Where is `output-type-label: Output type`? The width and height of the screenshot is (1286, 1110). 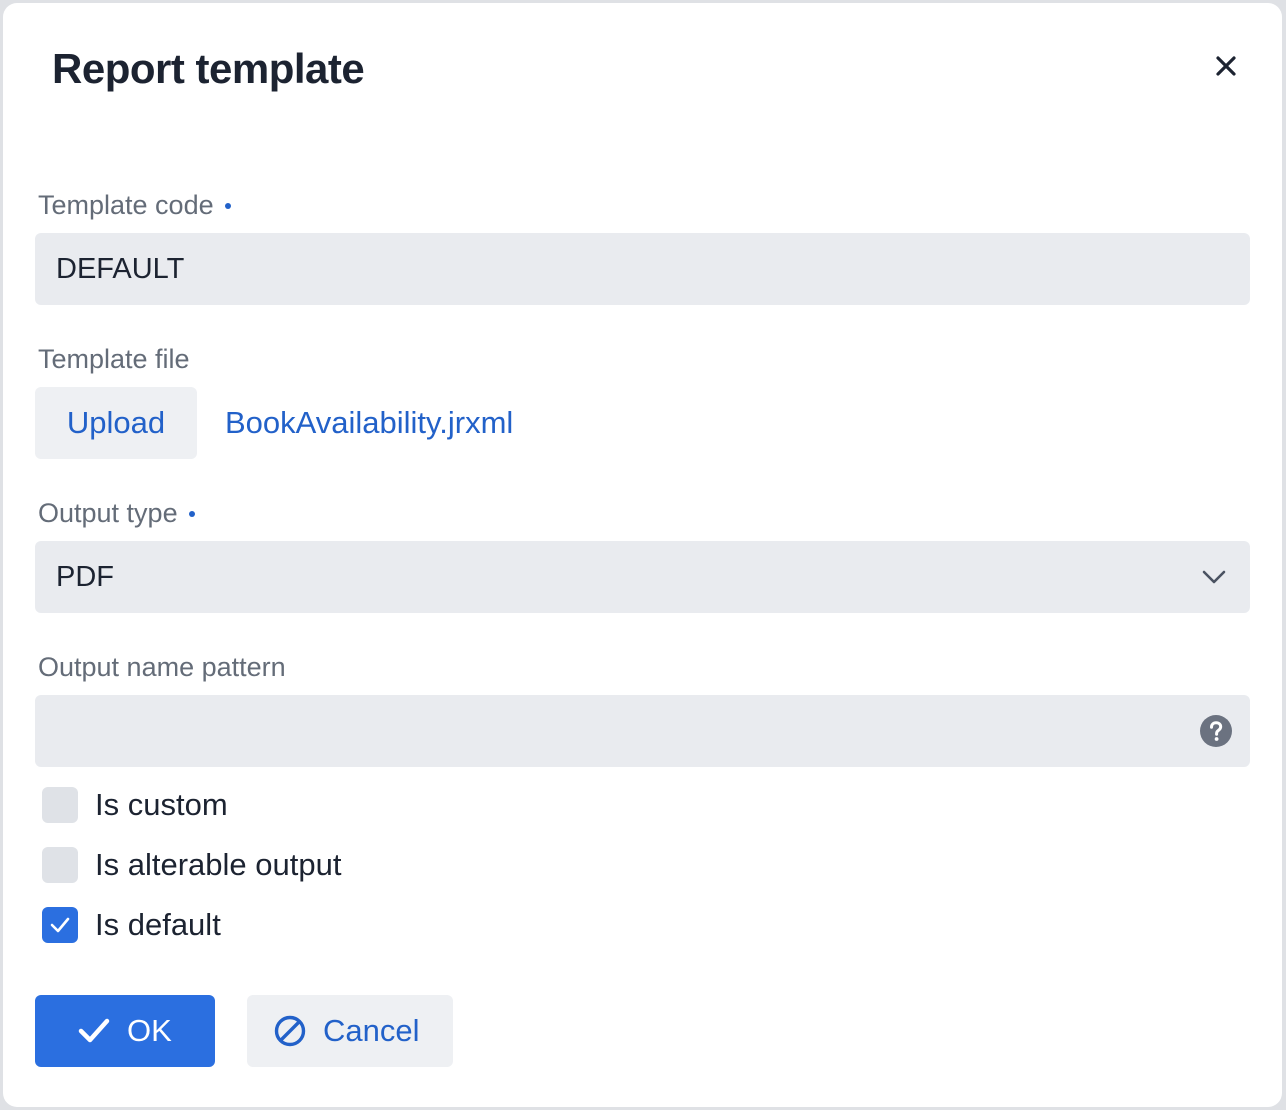
output-type-label: Output type is located at coordinates (116, 513).